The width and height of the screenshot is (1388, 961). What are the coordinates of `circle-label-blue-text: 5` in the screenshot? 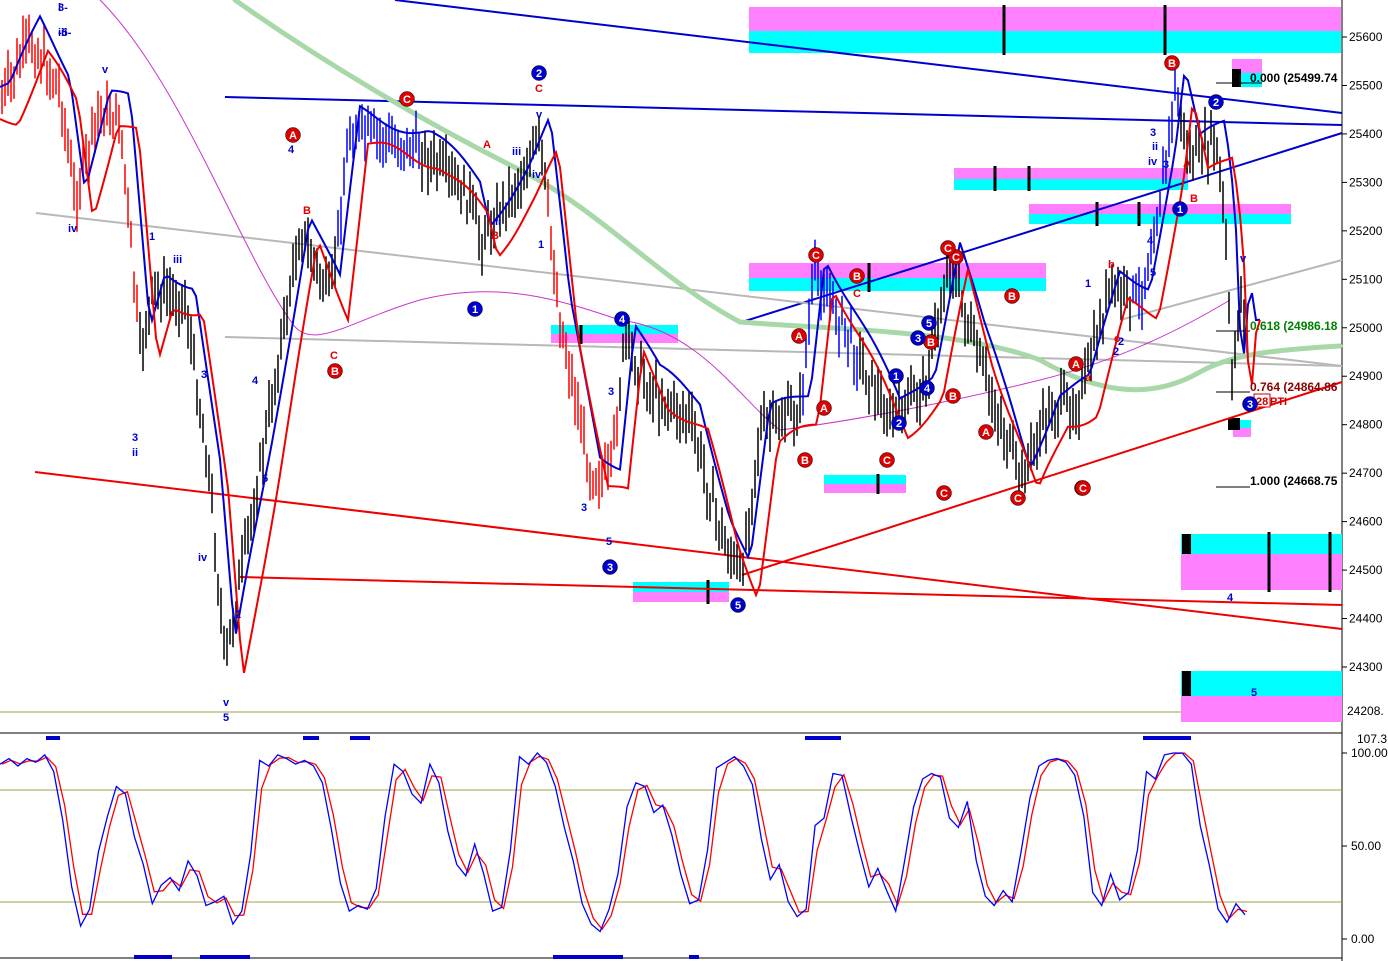 It's located at (929, 324).